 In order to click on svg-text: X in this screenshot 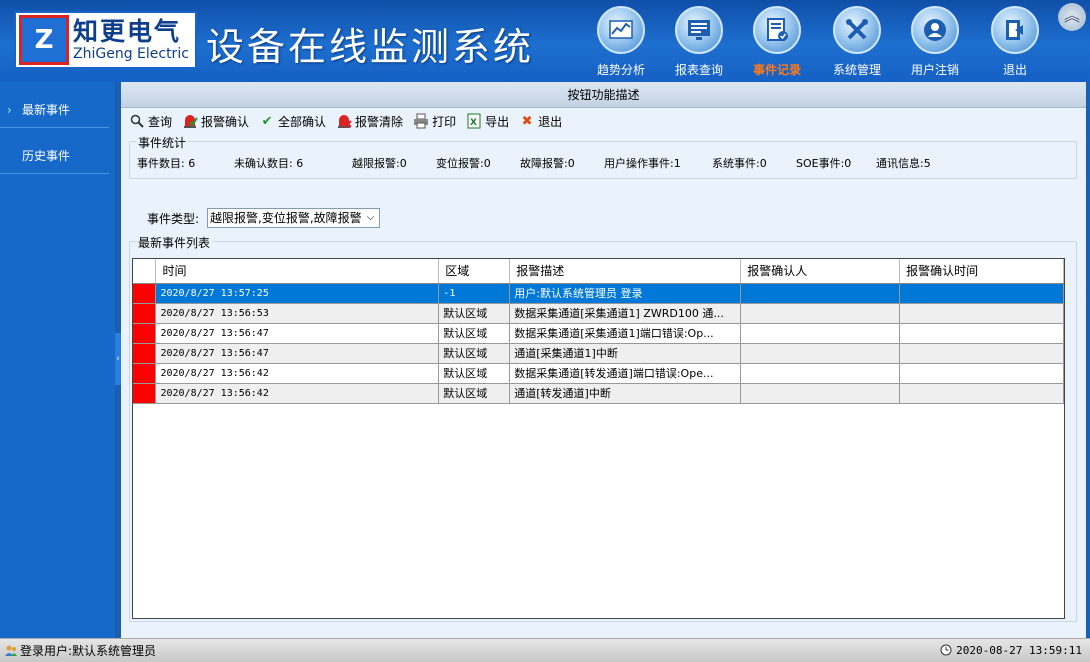, I will do `click(473, 123)`.